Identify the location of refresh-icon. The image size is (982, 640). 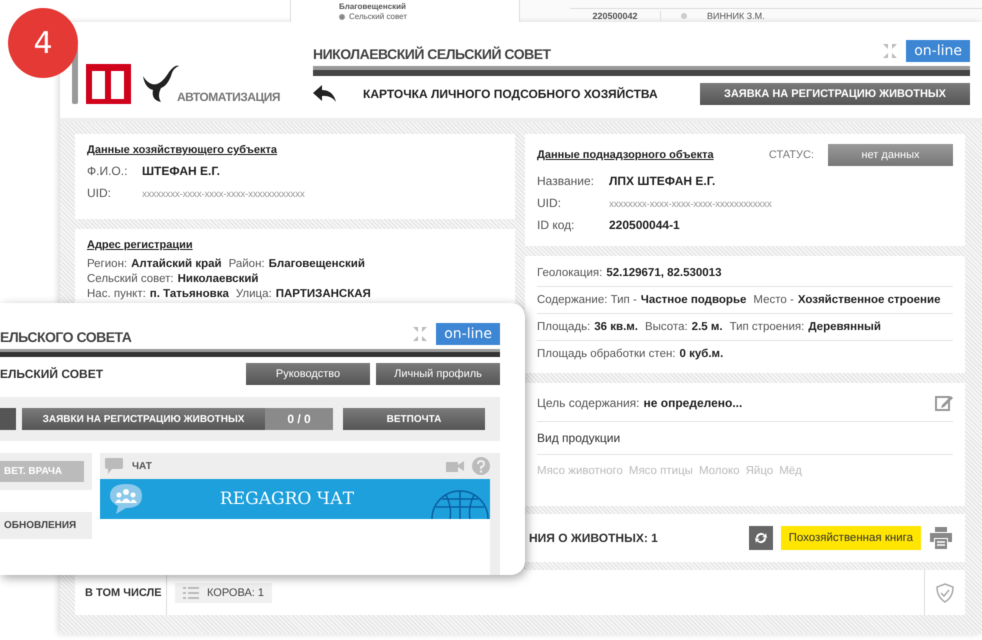
(761, 538).